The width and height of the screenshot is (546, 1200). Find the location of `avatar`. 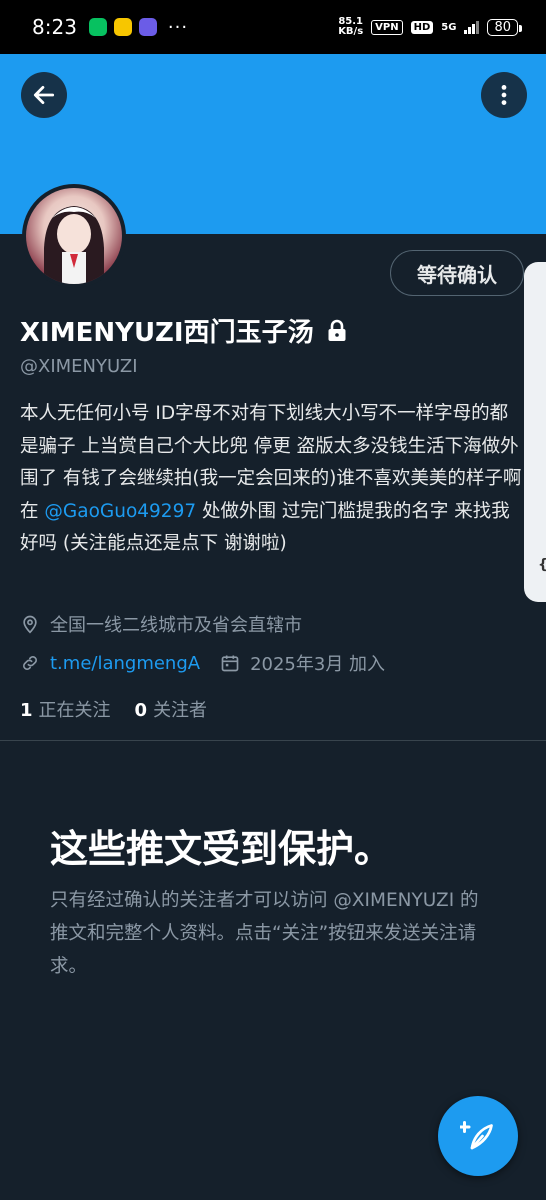

avatar is located at coordinates (74, 236).